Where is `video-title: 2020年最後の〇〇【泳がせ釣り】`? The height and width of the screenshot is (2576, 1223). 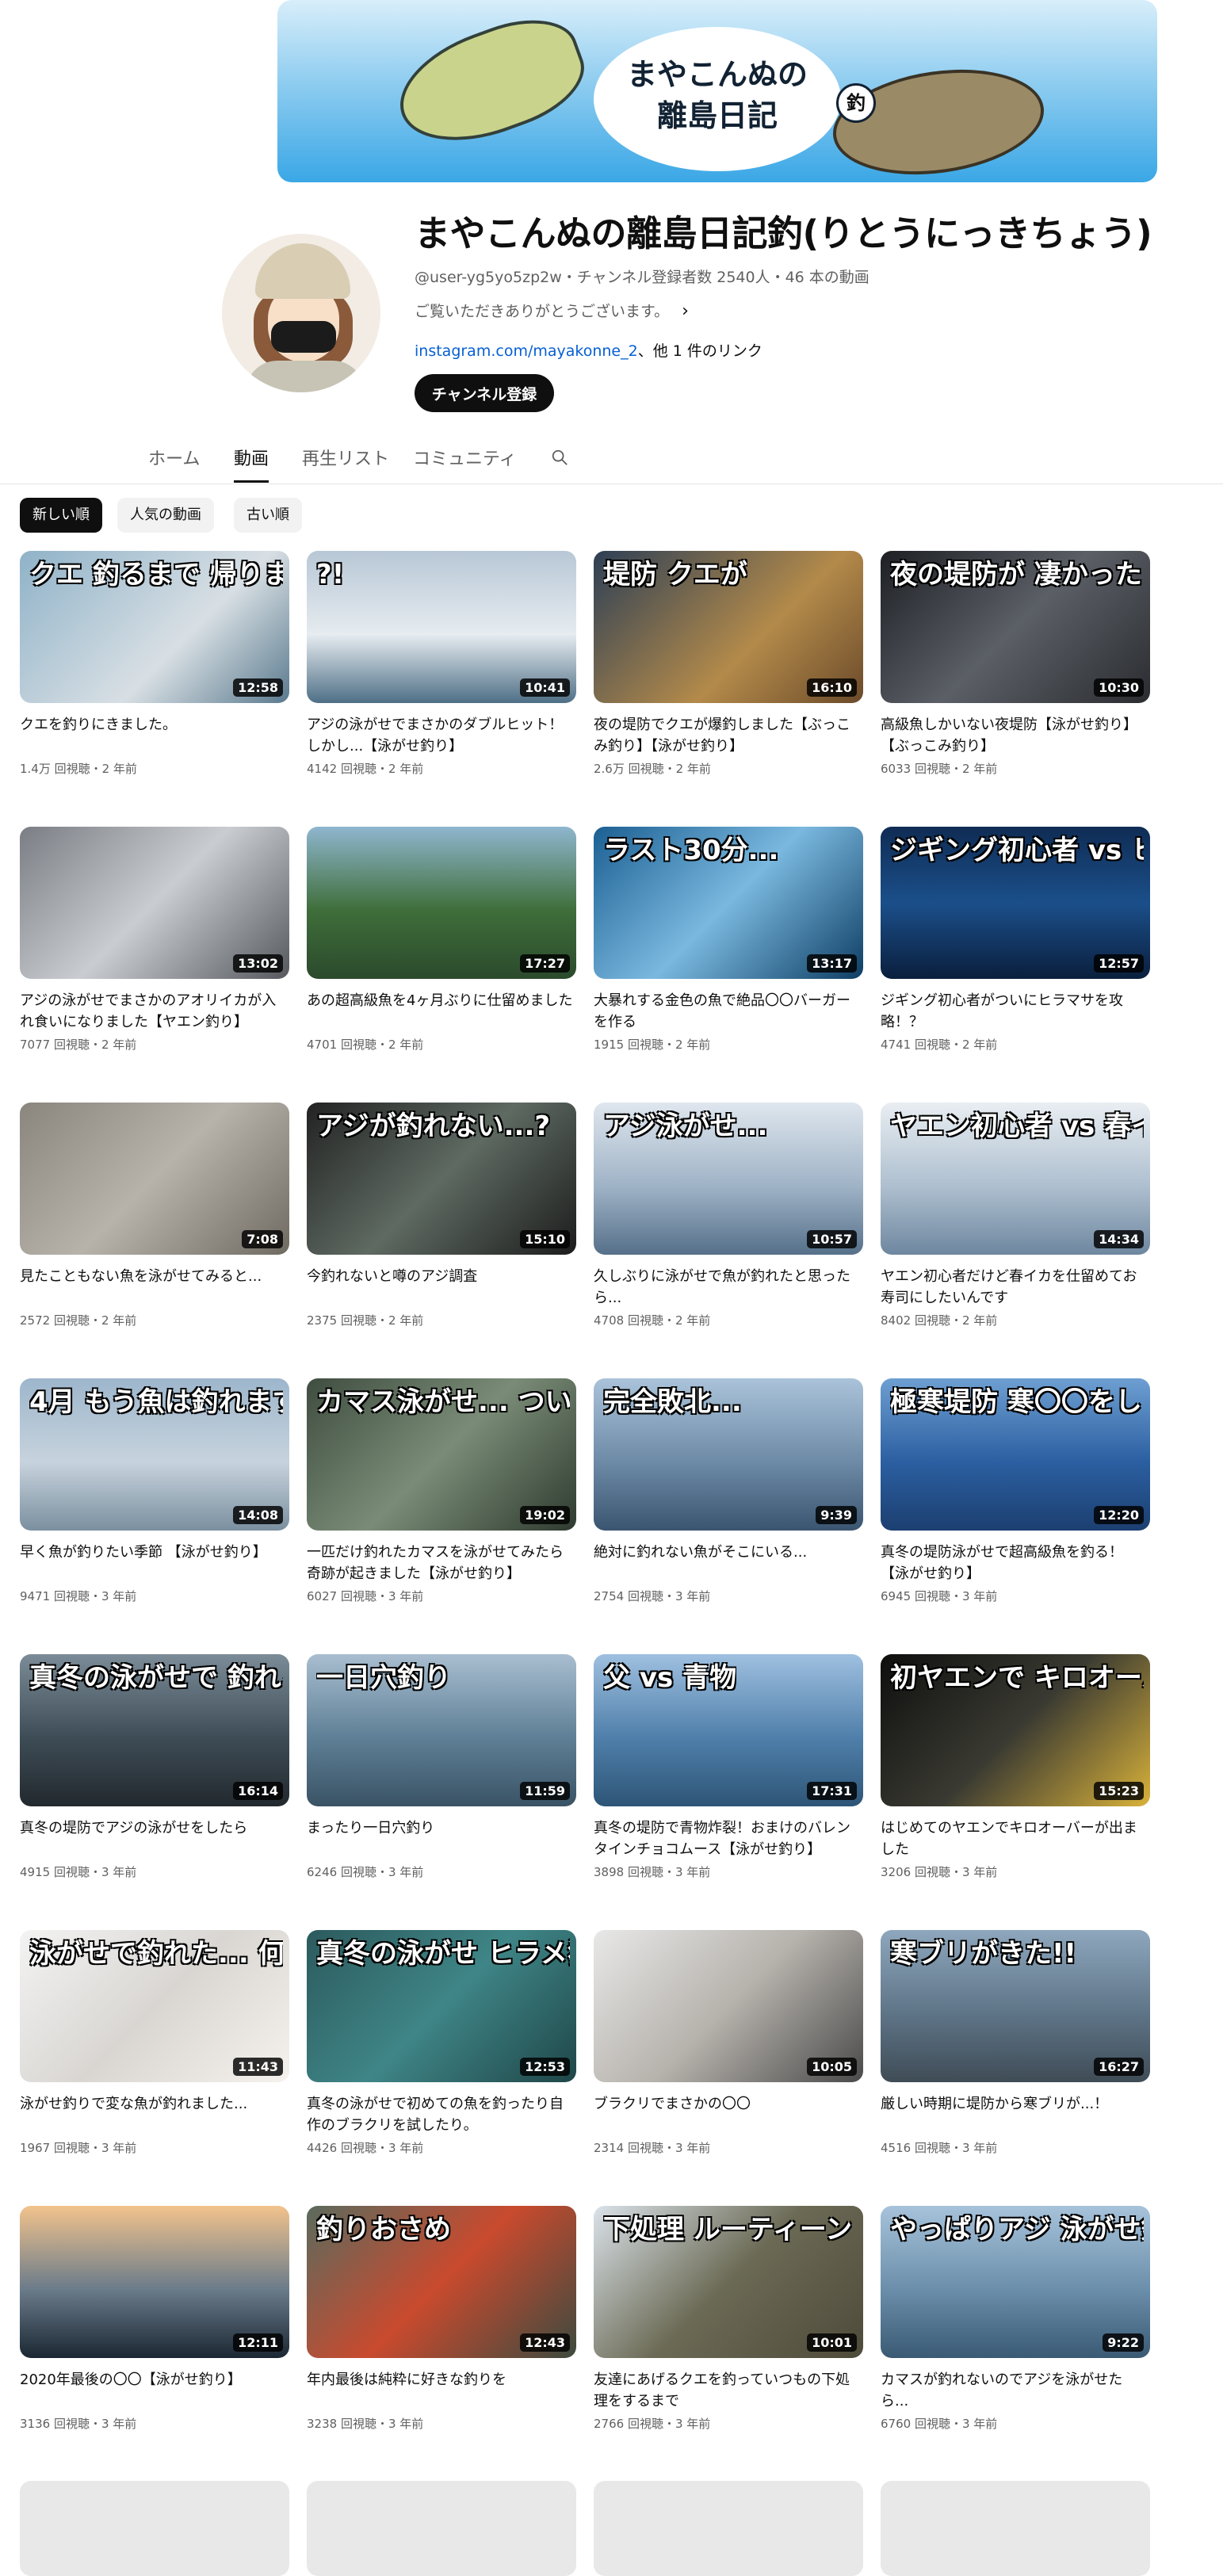
video-title: 2020年最後の〇〇【泳がせ釣り】 is located at coordinates (154, 2390).